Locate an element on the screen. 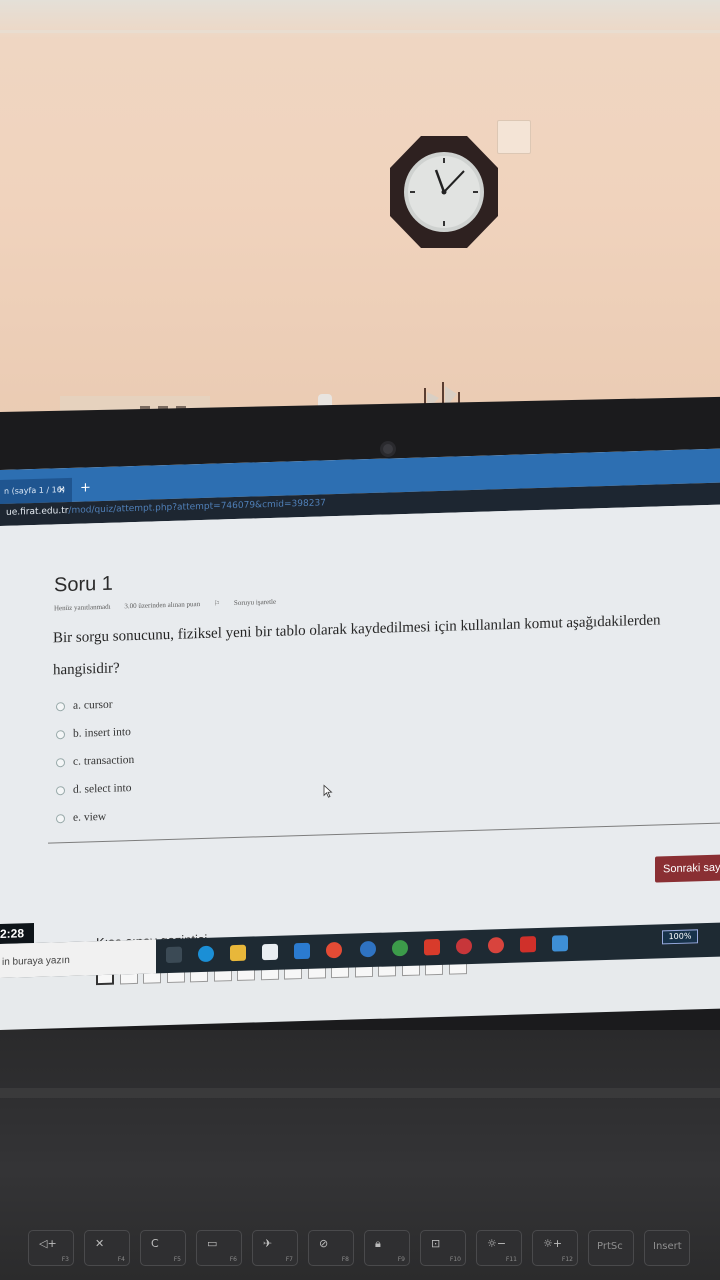 This screenshot has height=1280, width=720. volume-up-icon: ◁+ is located at coordinates (48, 1243).